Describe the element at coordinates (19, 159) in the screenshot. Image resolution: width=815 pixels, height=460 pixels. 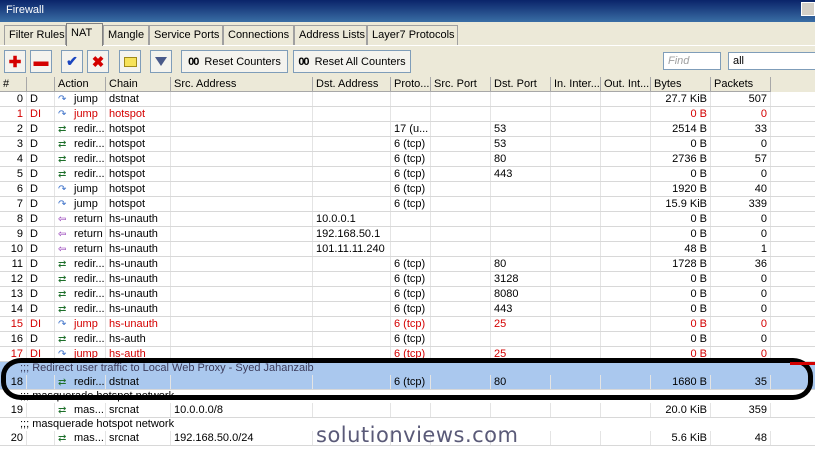
I see `cell-number-text: 4` at that location.